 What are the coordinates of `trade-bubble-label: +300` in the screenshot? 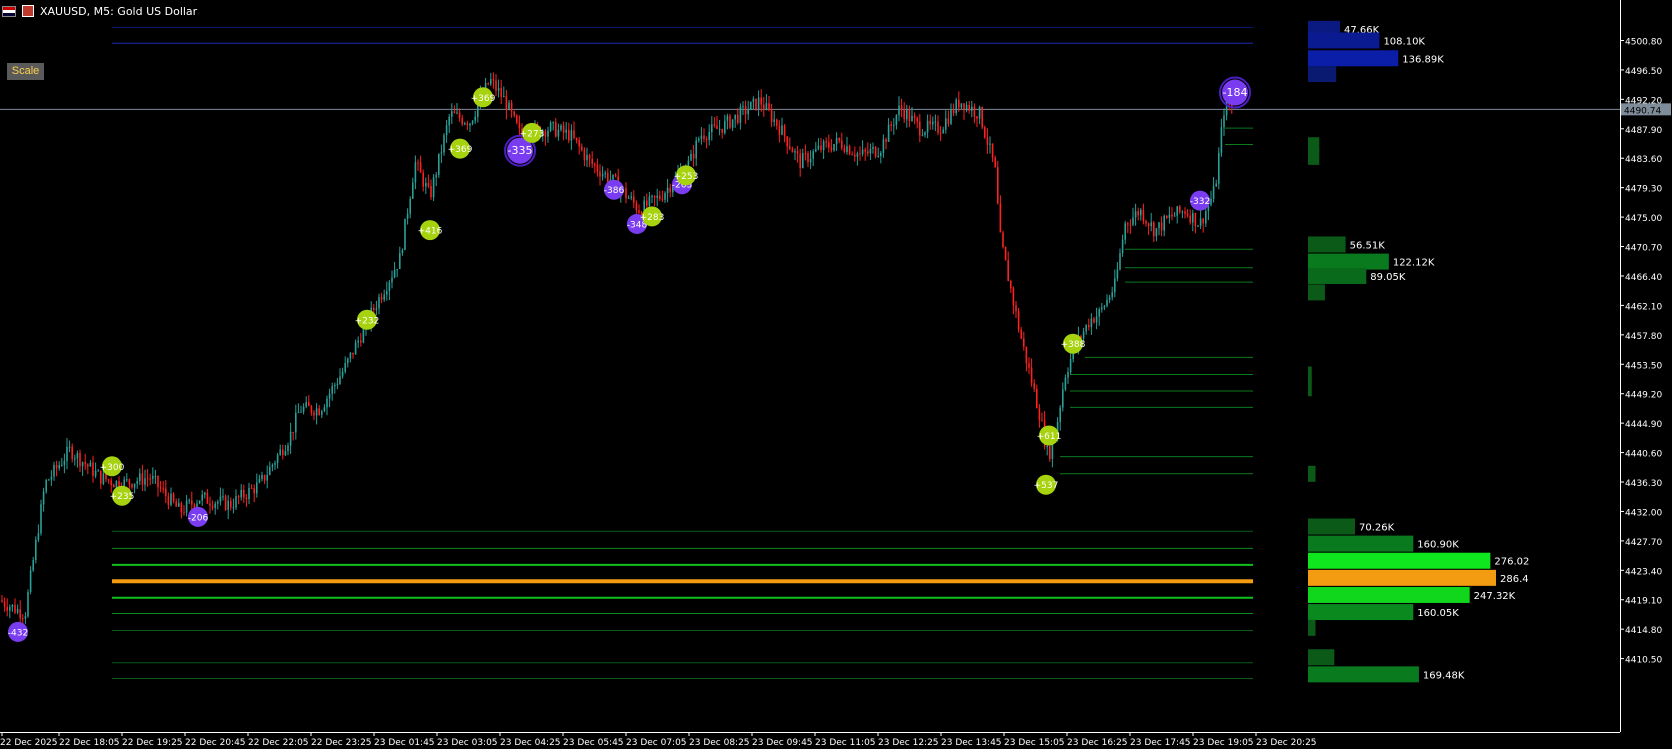 It's located at (112, 468).